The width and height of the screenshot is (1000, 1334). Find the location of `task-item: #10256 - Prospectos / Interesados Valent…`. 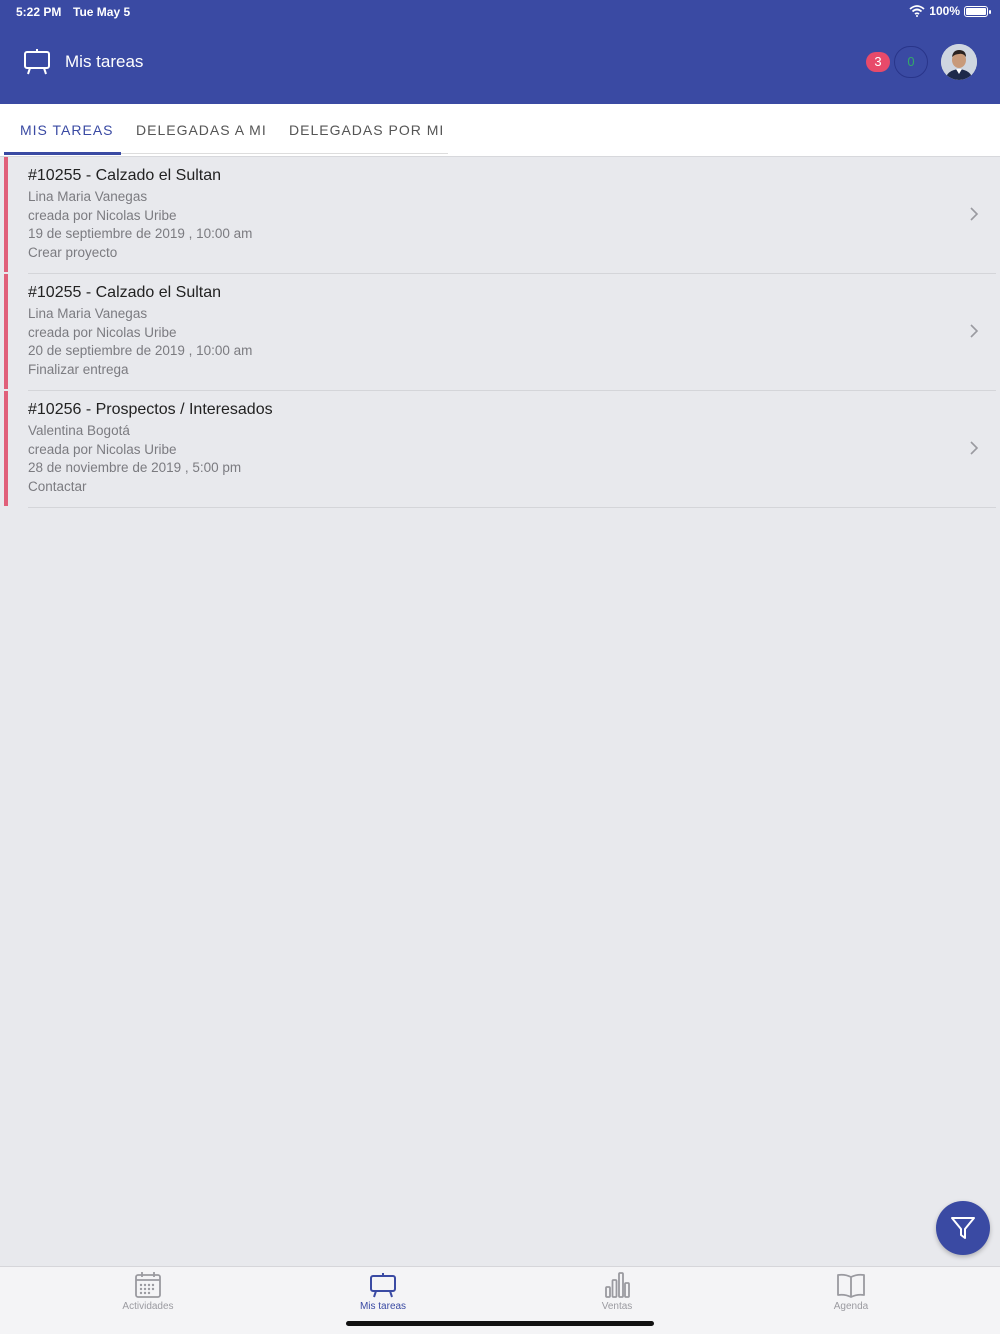

task-item: #10256 - Prospectos / Interesados Valent… is located at coordinates (500, 449).